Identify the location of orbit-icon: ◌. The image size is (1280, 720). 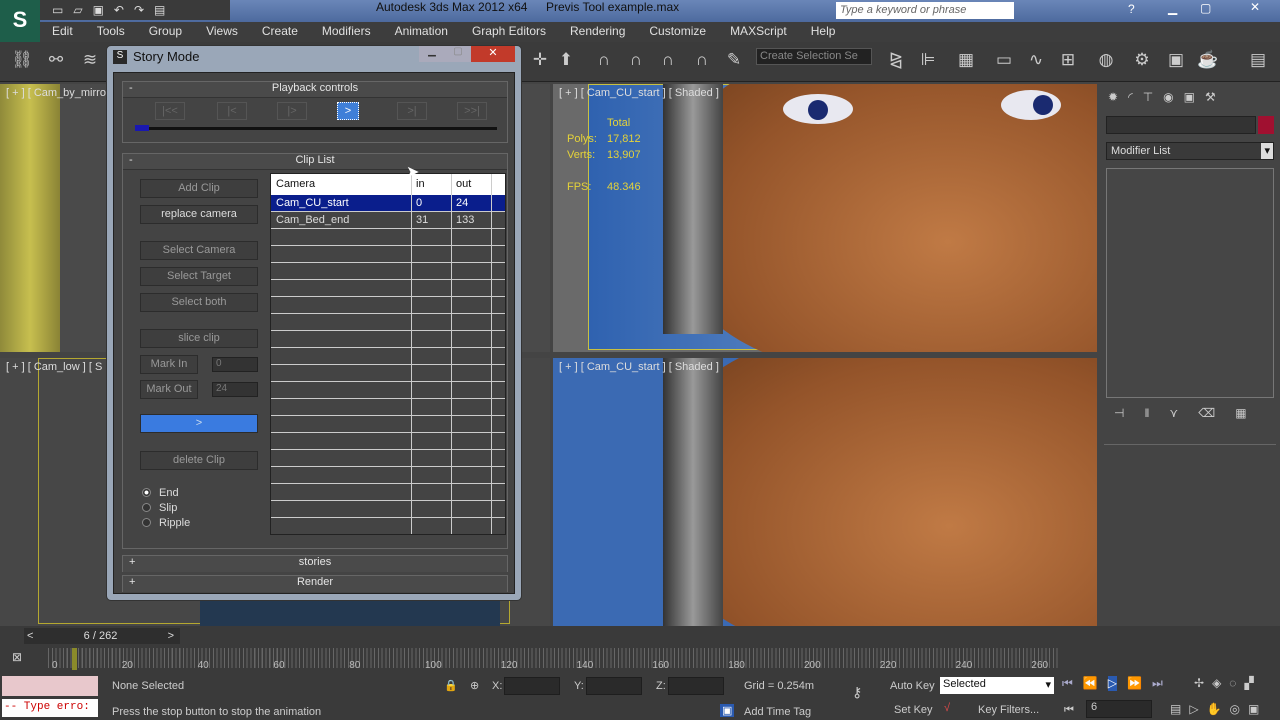
(1232, 683).